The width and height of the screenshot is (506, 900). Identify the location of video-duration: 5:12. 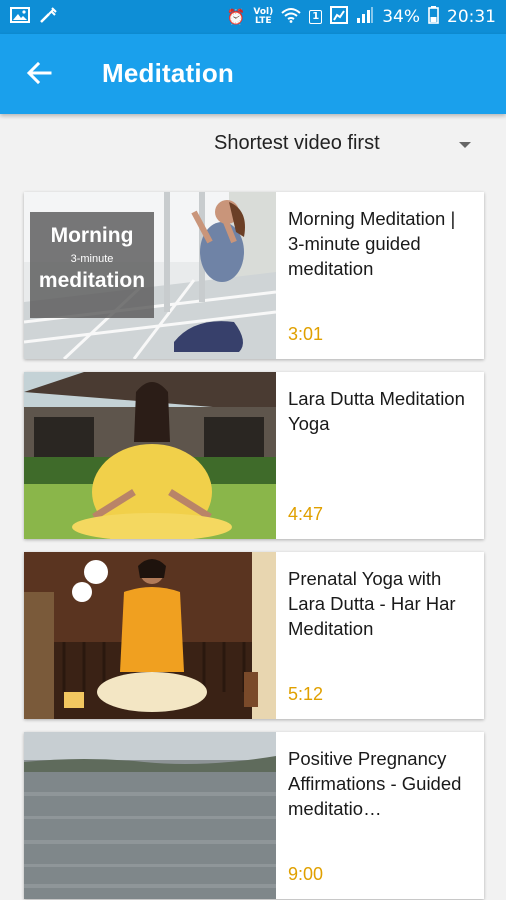
(306, 694).